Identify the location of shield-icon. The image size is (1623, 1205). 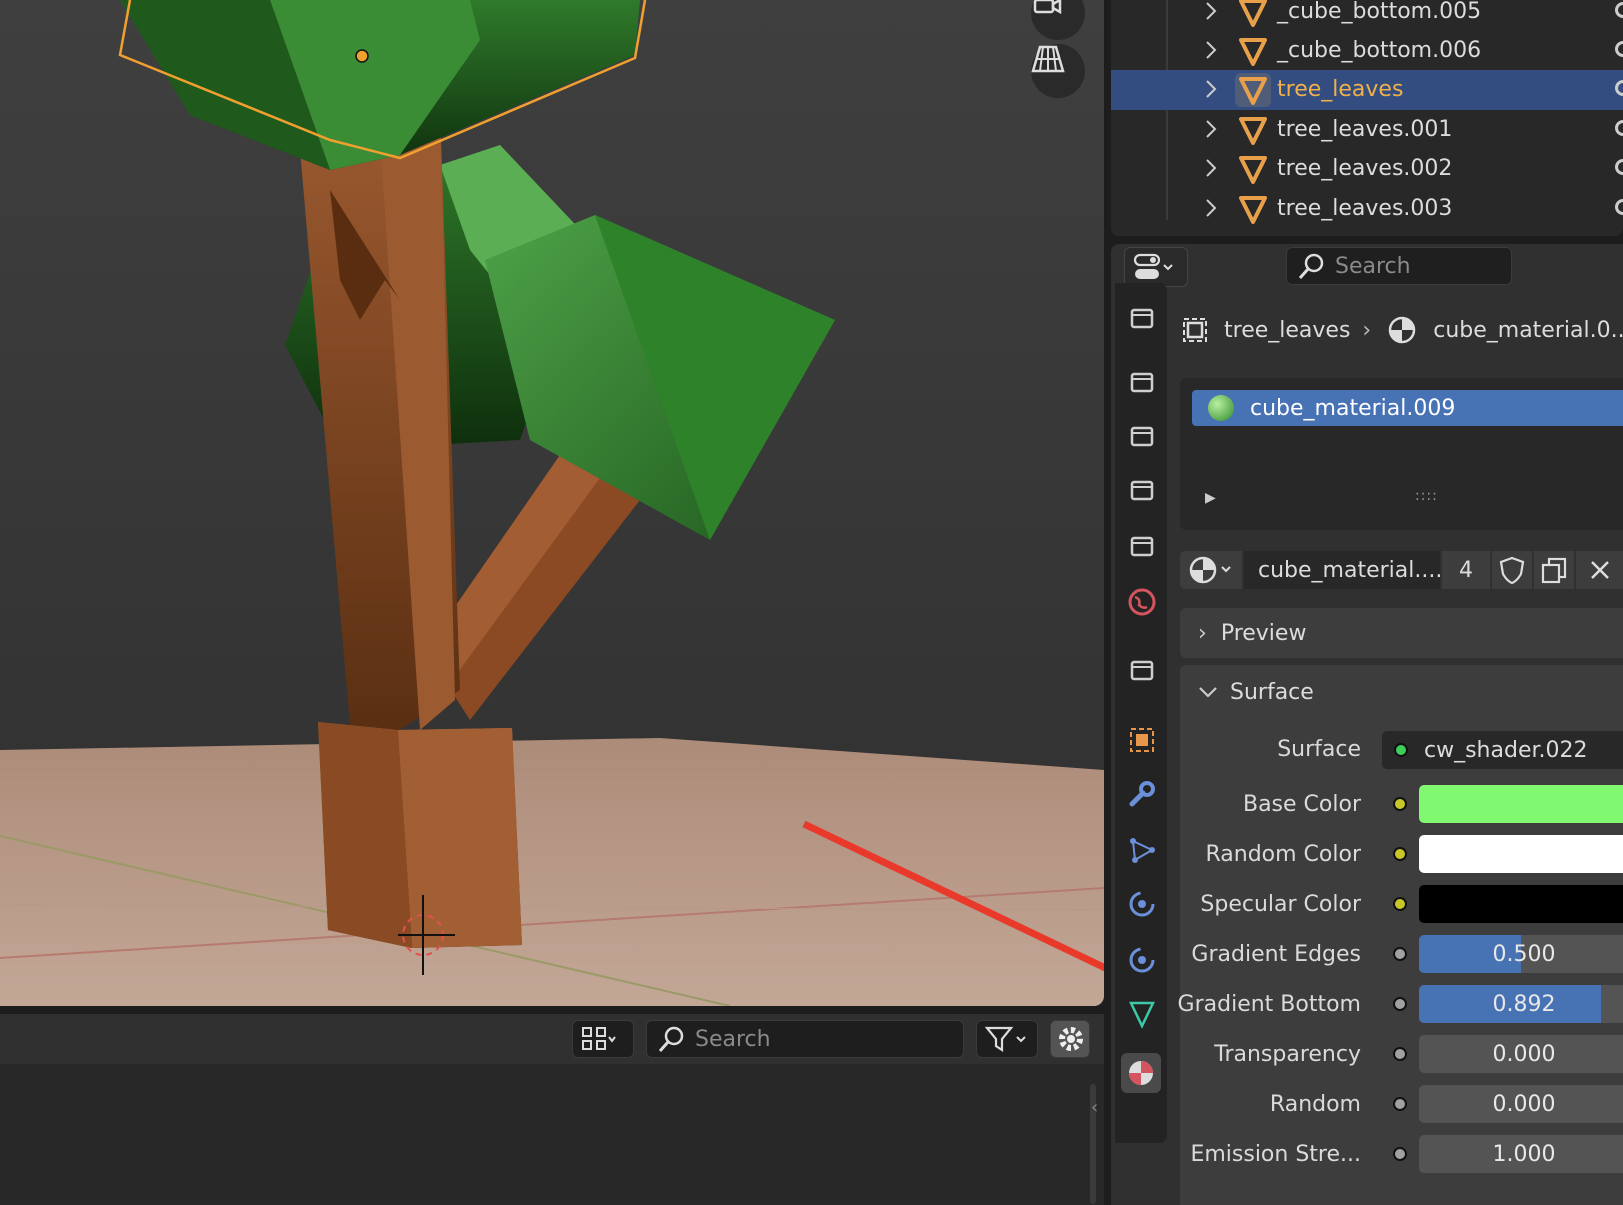
(1512, 570).